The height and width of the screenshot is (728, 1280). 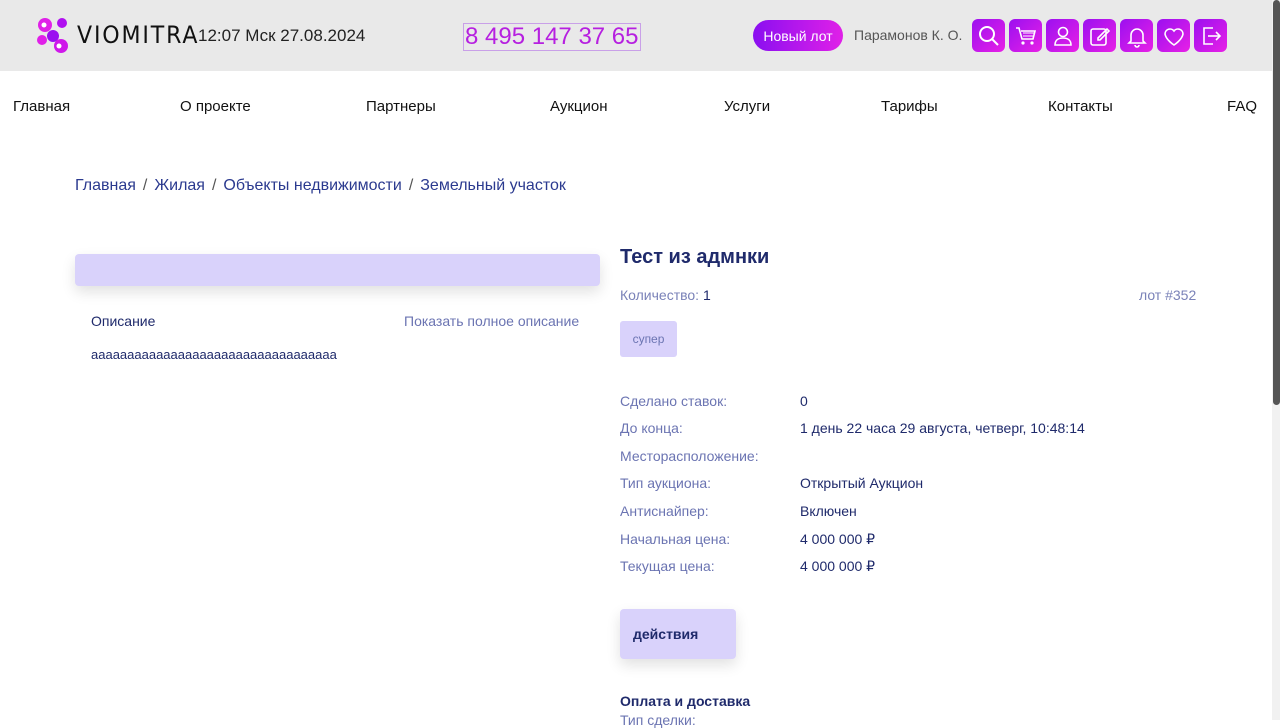 What do you see at coordinates (828, 511) in the screenshot?
I see `antisniper-value: Включен` at bounding box center [828, 511].